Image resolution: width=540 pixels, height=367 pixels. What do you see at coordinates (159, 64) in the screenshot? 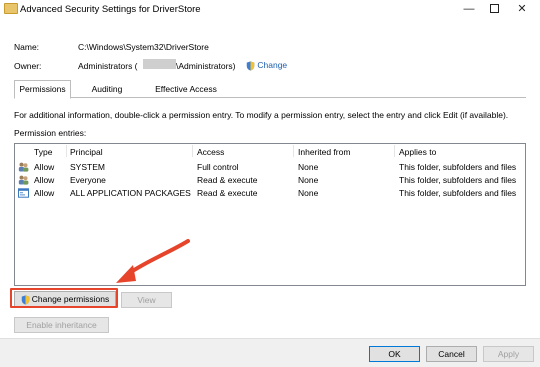
I see `redacted-domain` at bounding box center [159, 64].